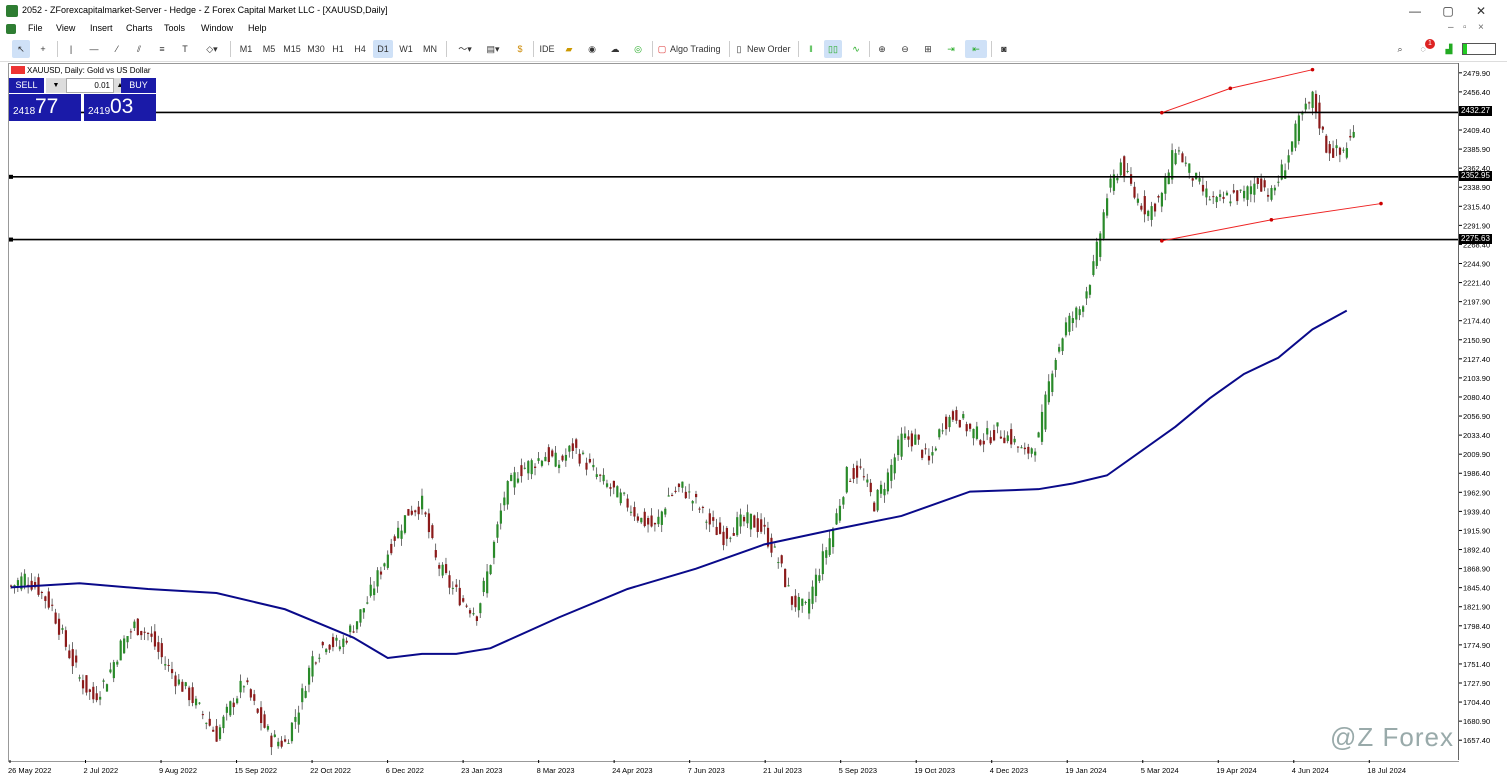  I want to click on ide-button: IDE, so click(547, 49).